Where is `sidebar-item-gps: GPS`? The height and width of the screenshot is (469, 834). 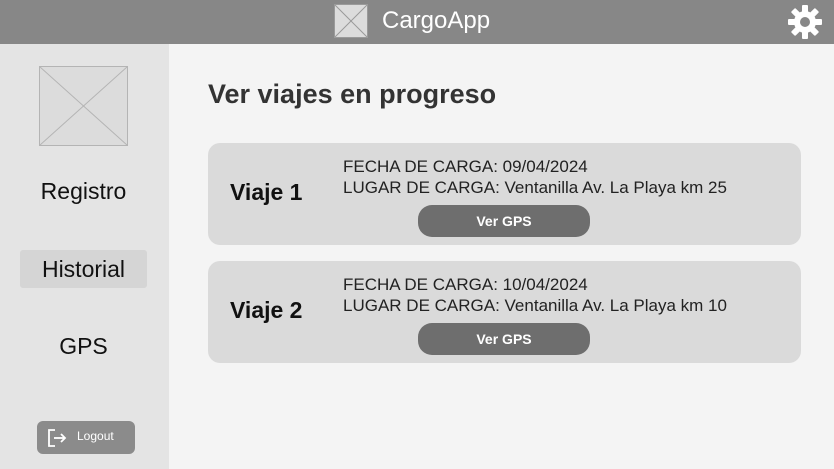
sidebar-item-gps: GPS is located at coordinates (83, 346).